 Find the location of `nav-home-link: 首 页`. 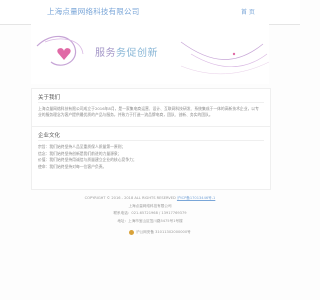

nav-home-link: 首 页 is located at coordinates (248, 11).